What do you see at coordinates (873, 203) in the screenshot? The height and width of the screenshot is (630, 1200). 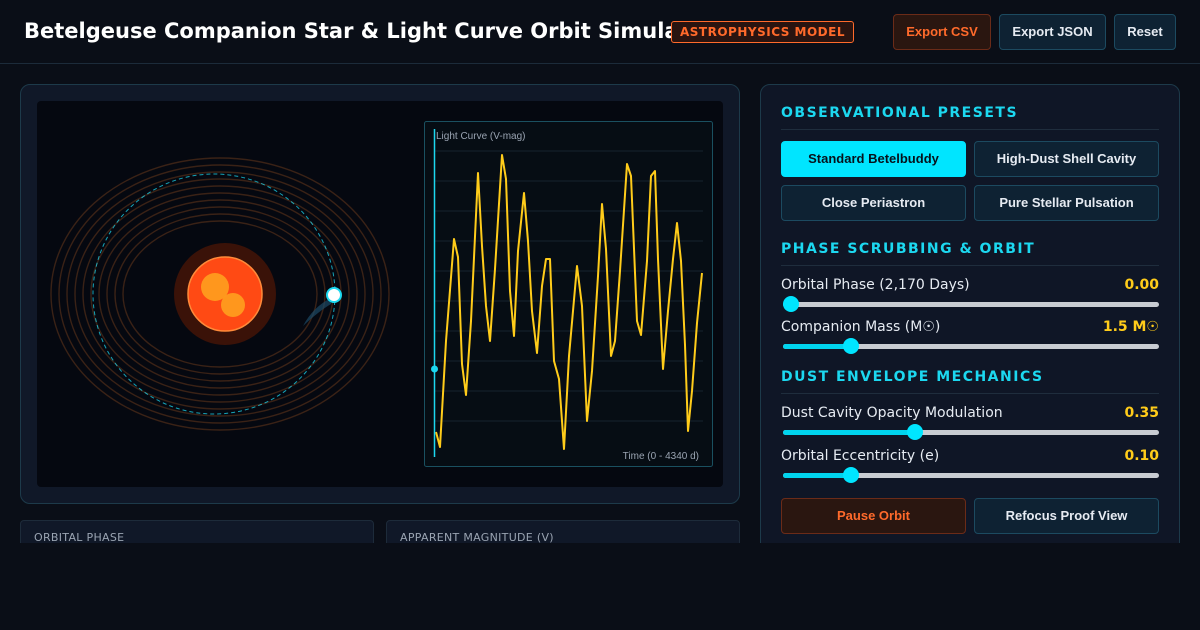 I see `preset-close-periastron: Close Periastron` at bounding box center [873, 203].